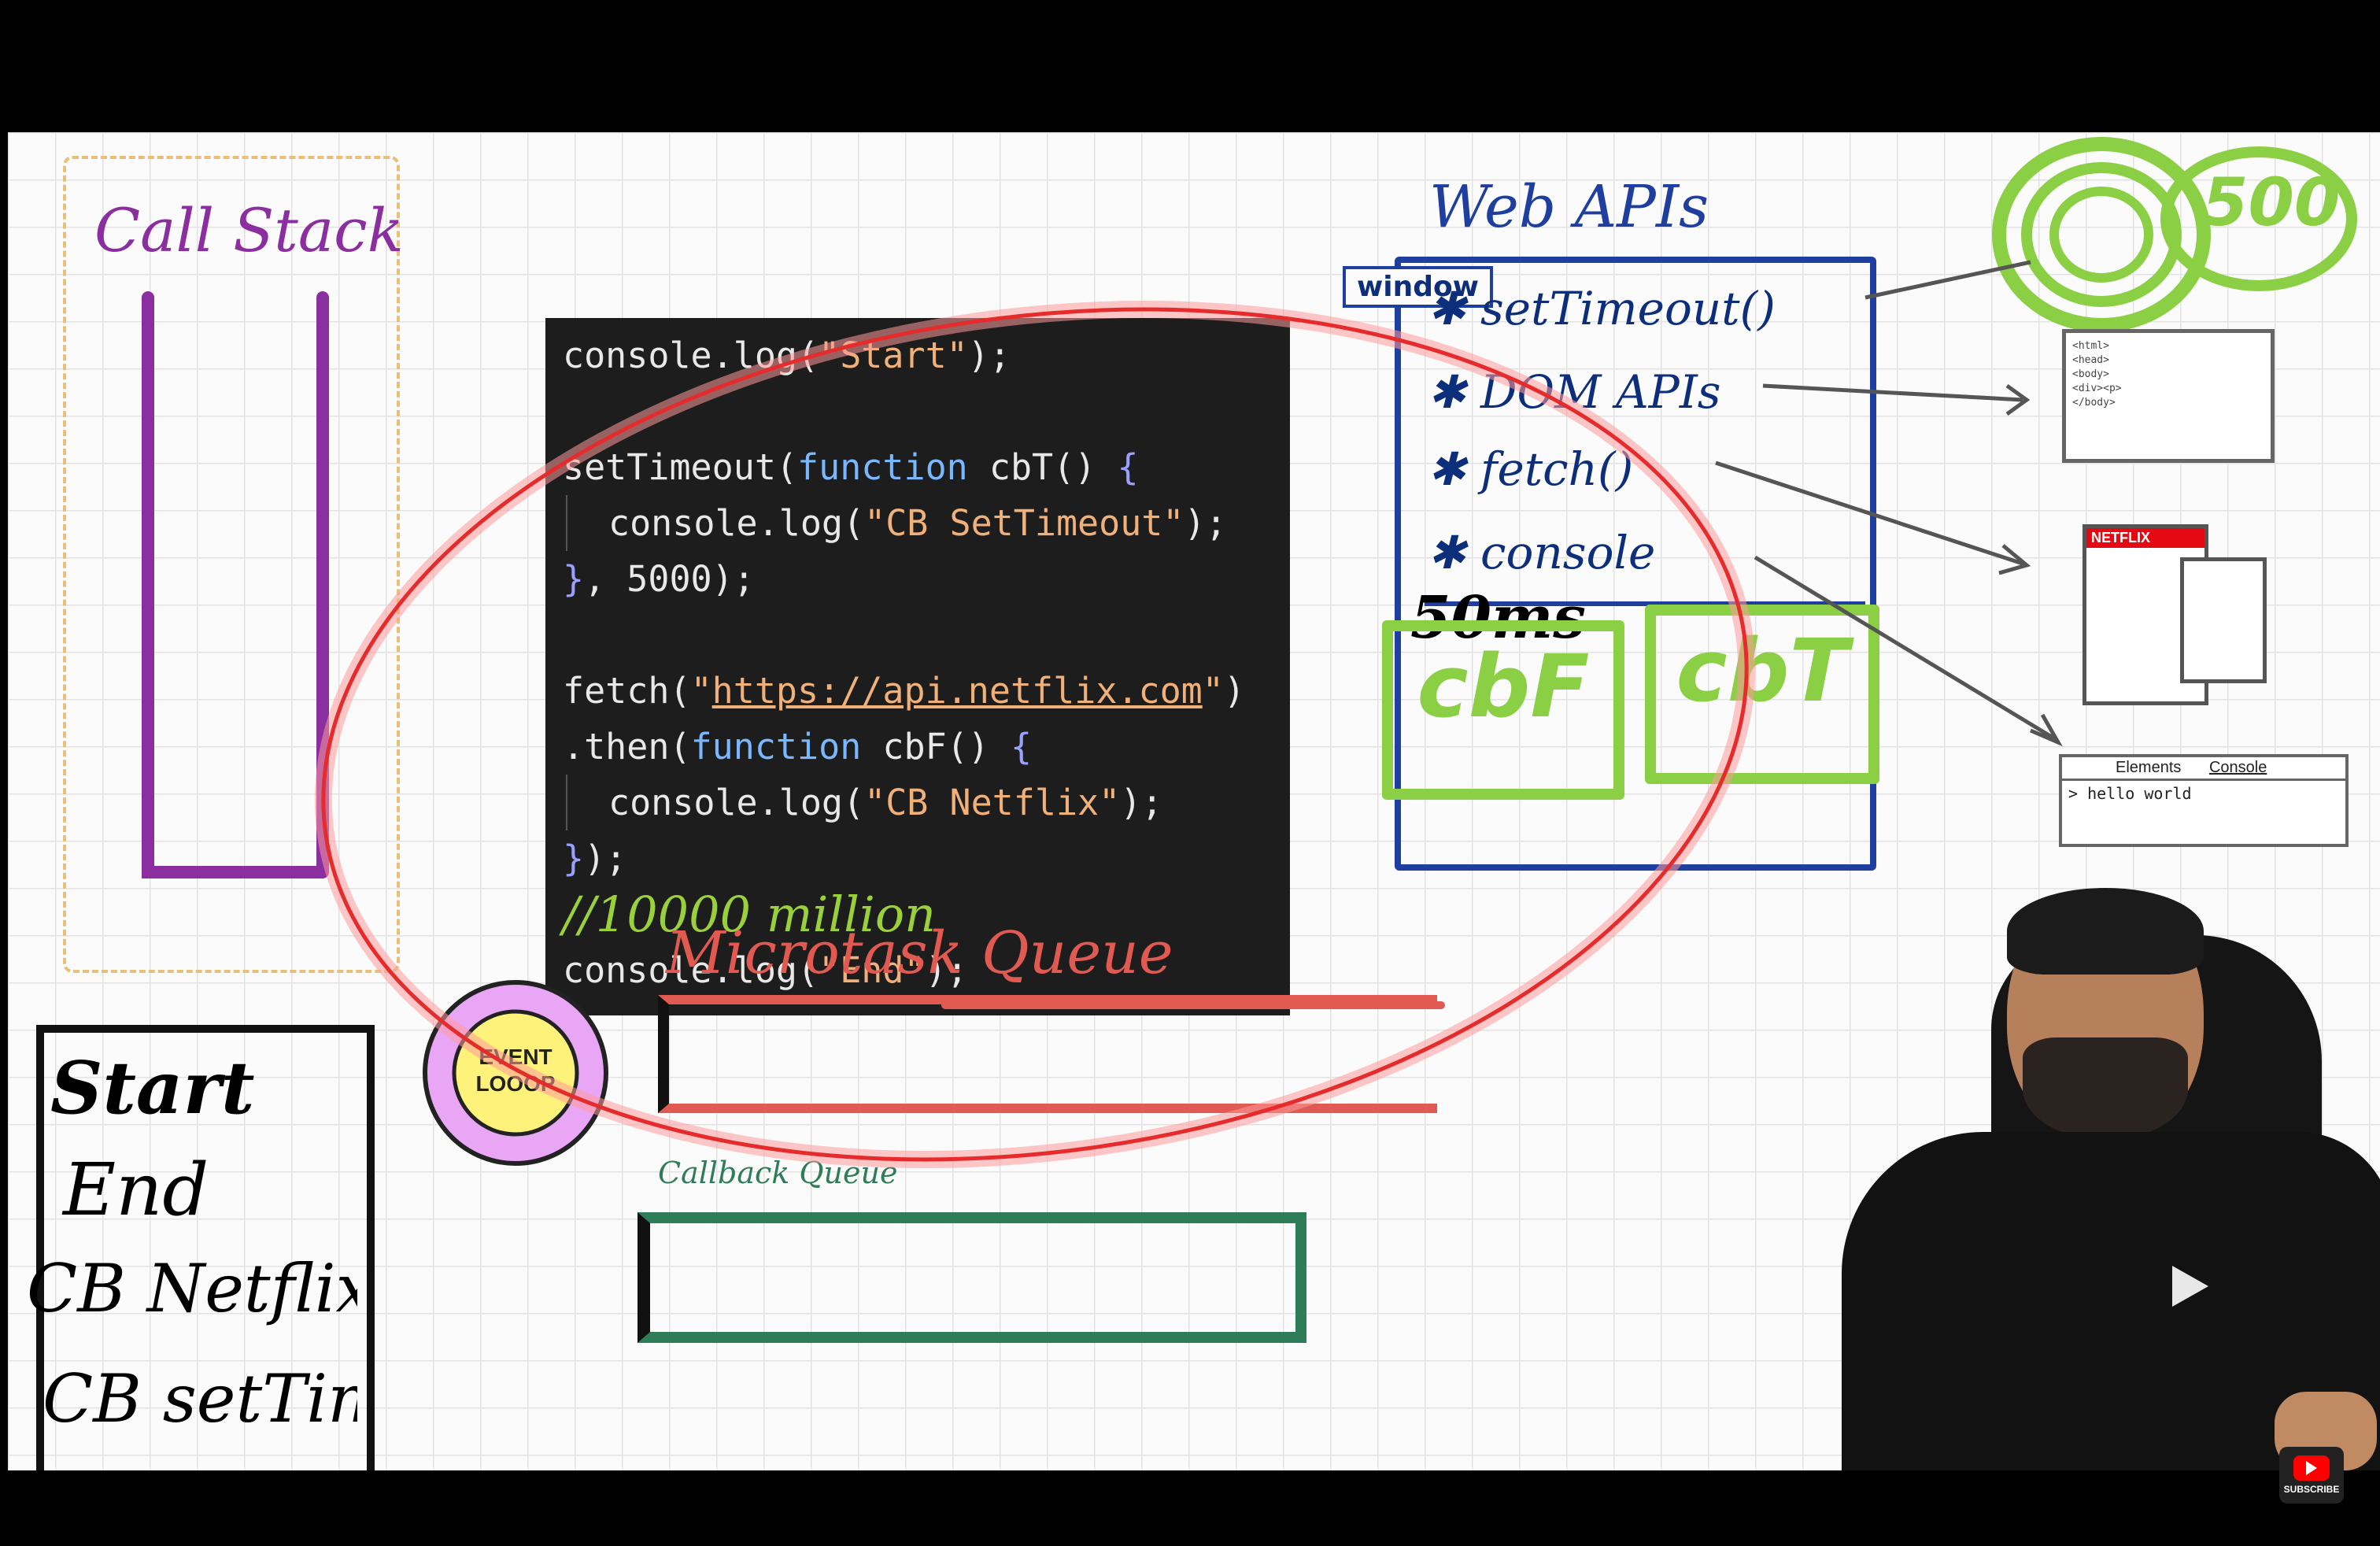 Image resolution: width=2380 pixels, height=1546 pixels. What do you see at coordinates (2311, 1468) in the screenshot?
I see `youtube-play-icon` at bounding box center [2311, 1468].